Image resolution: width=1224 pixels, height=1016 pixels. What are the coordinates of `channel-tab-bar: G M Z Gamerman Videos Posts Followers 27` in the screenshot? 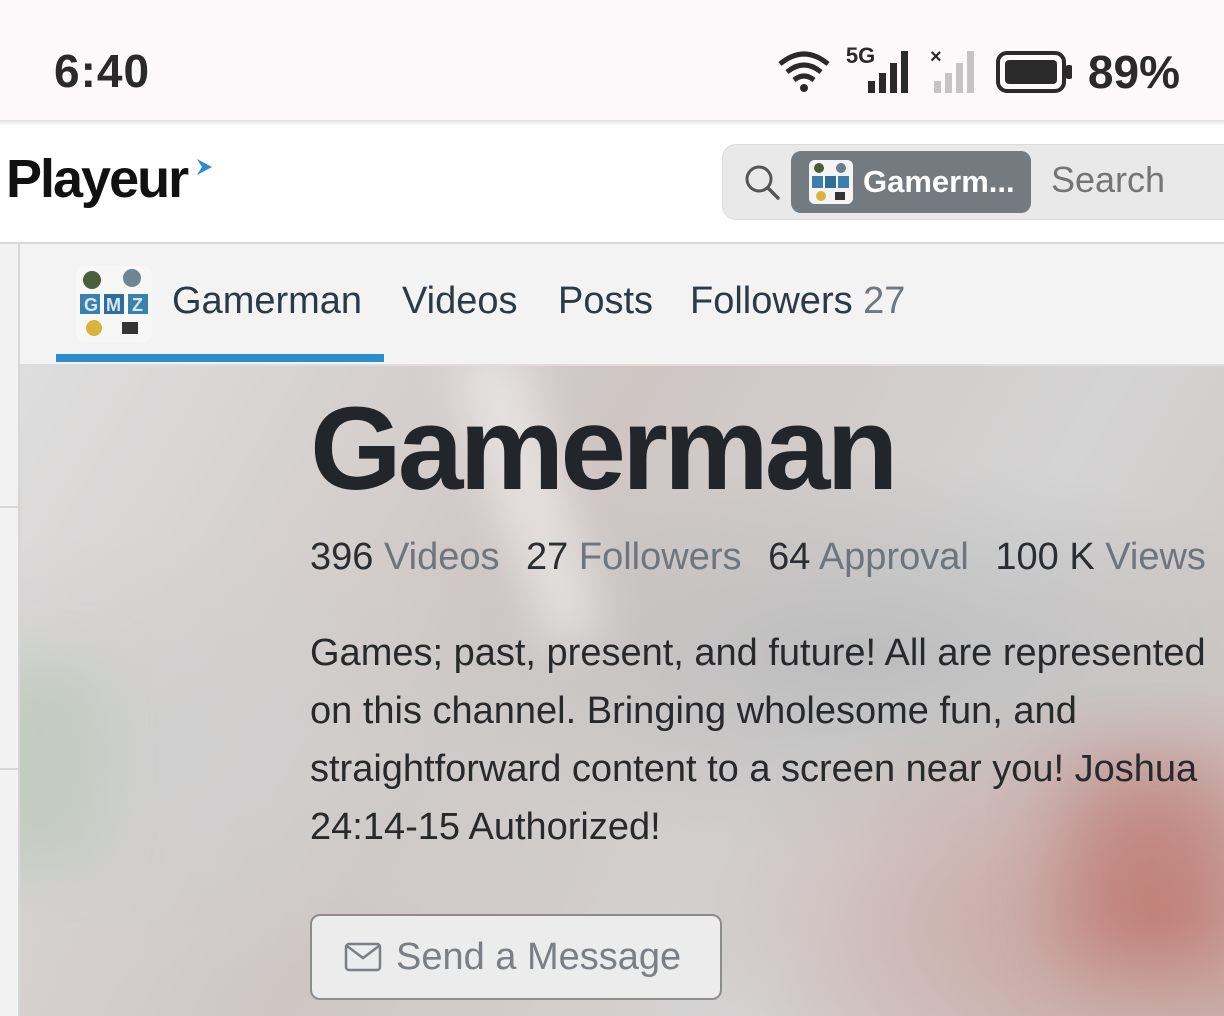 It's located at (622, 305).